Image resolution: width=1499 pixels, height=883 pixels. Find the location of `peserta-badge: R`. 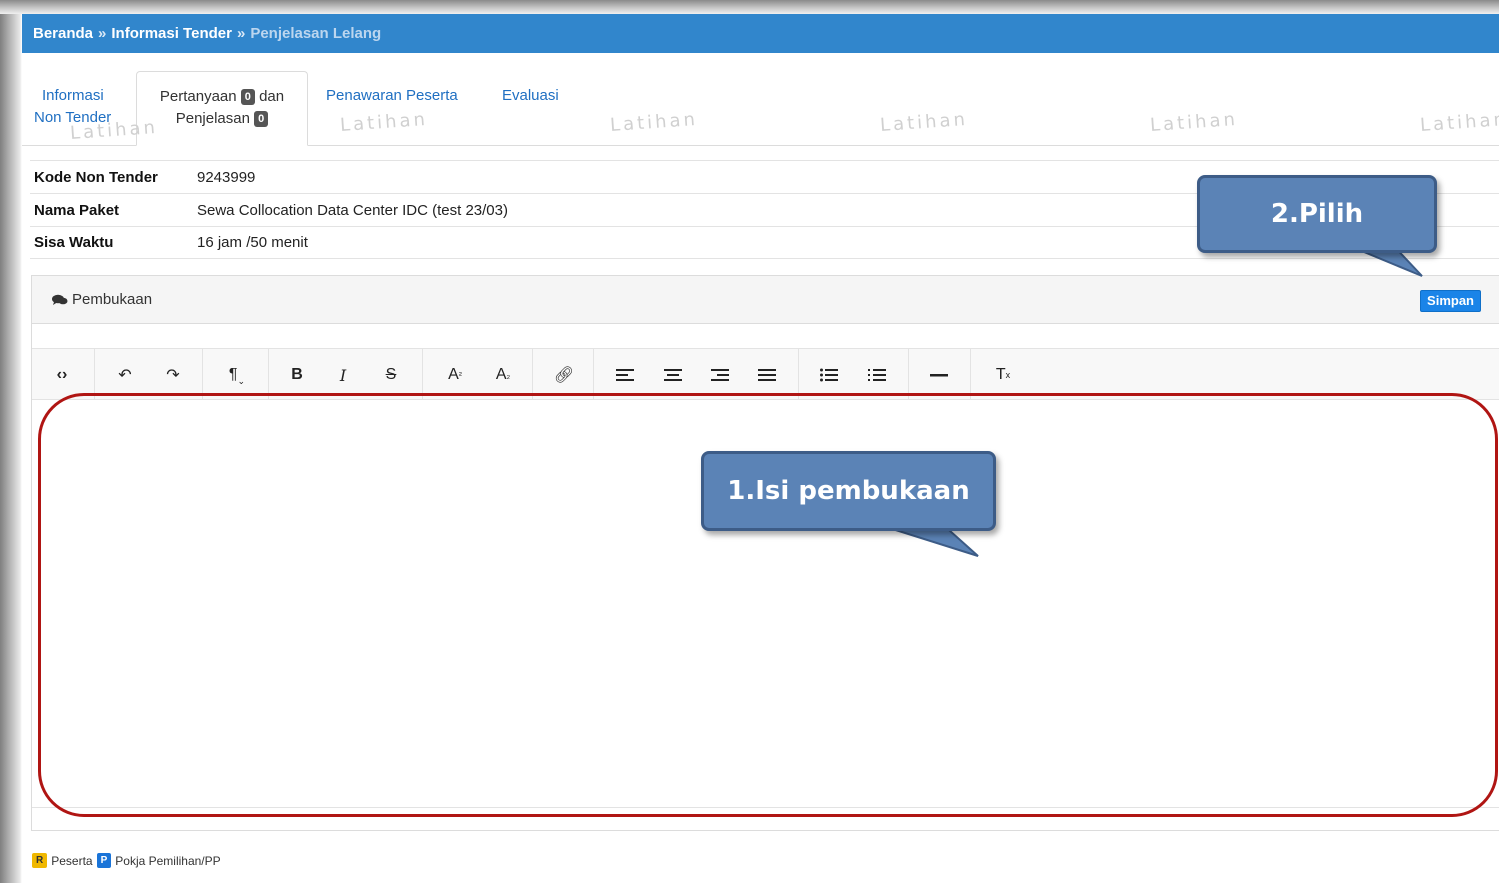

peserta-badge: R is located at coordinates (40, 860).